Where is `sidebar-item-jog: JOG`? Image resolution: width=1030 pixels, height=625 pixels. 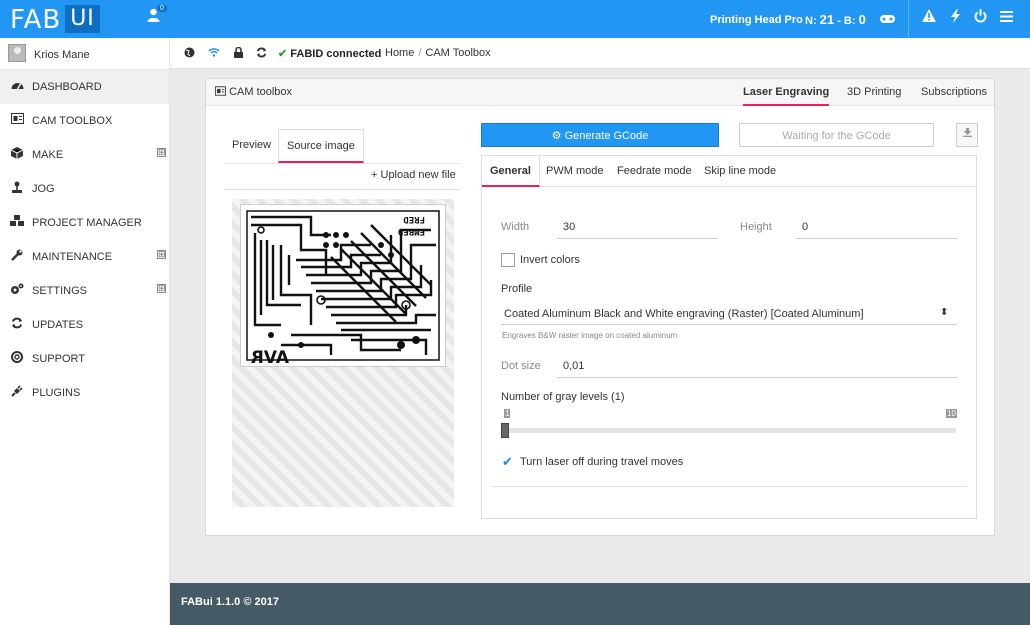
sidebar-item-jog: JOG is located at coordinates (84, 189).